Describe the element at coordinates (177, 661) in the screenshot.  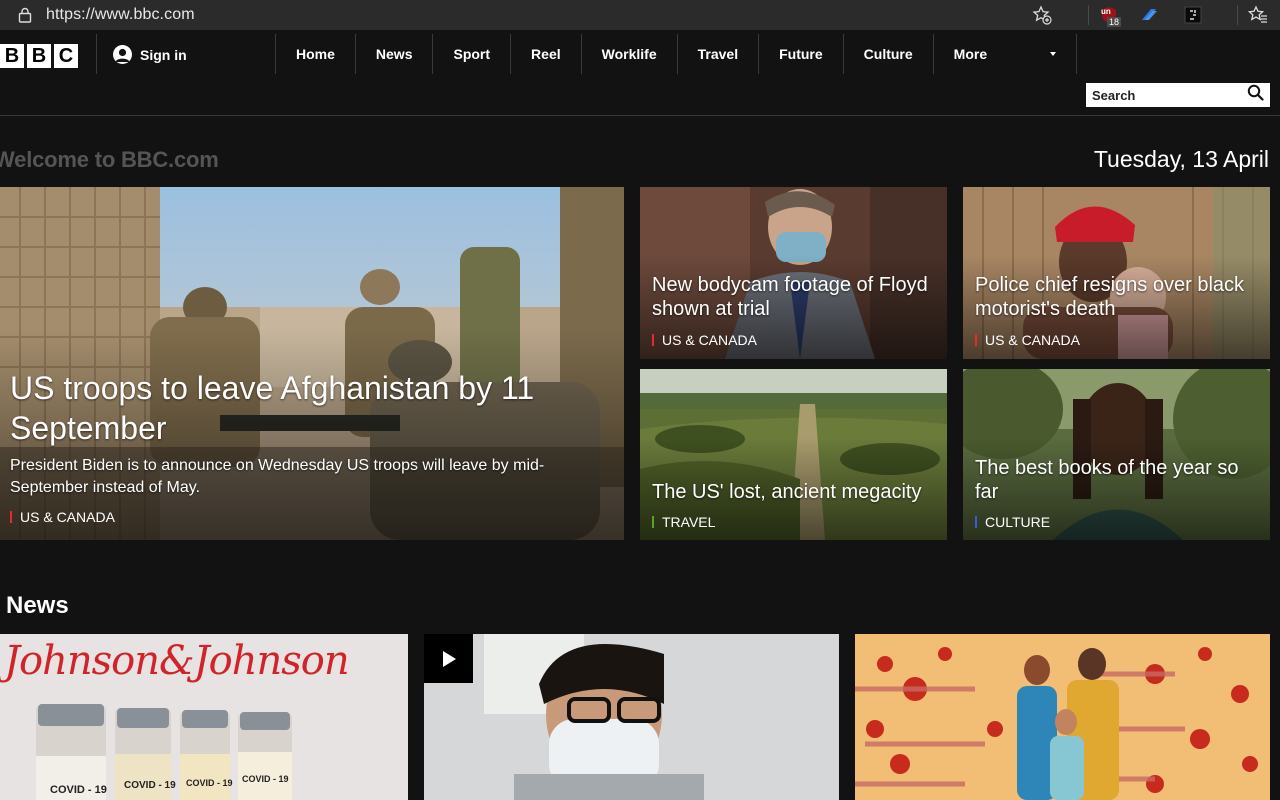
I see `jnj-logo-text: Johnson&Johnson` at that location.